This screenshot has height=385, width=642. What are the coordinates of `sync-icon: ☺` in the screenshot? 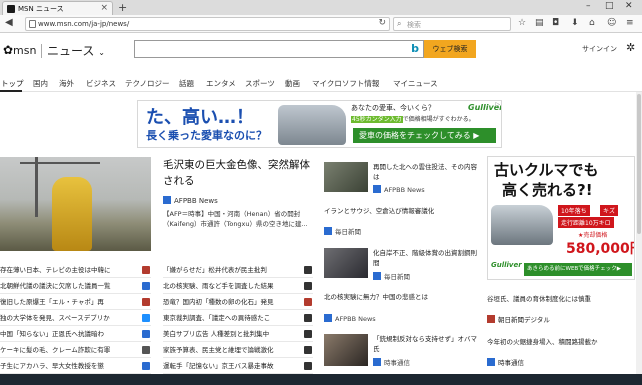 It's located at (611, 23).